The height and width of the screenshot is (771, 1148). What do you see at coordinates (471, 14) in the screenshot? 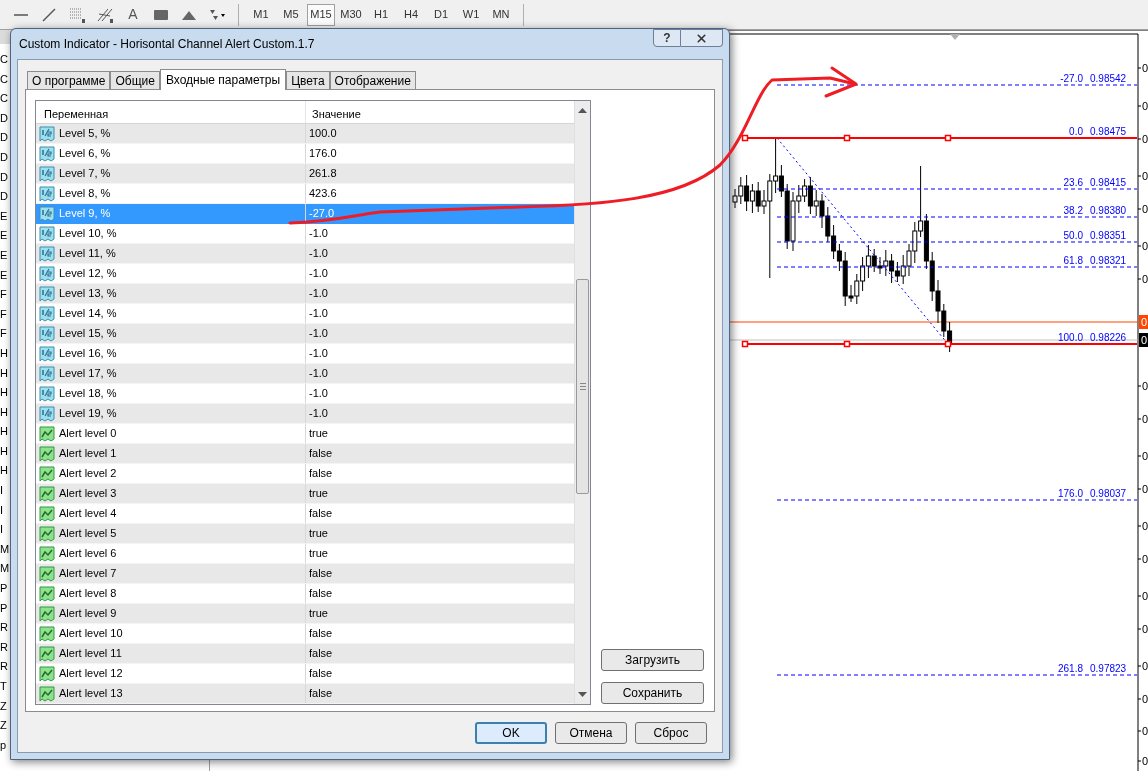
I see `timeframe-button: W1` at bounding box center [471, 14].